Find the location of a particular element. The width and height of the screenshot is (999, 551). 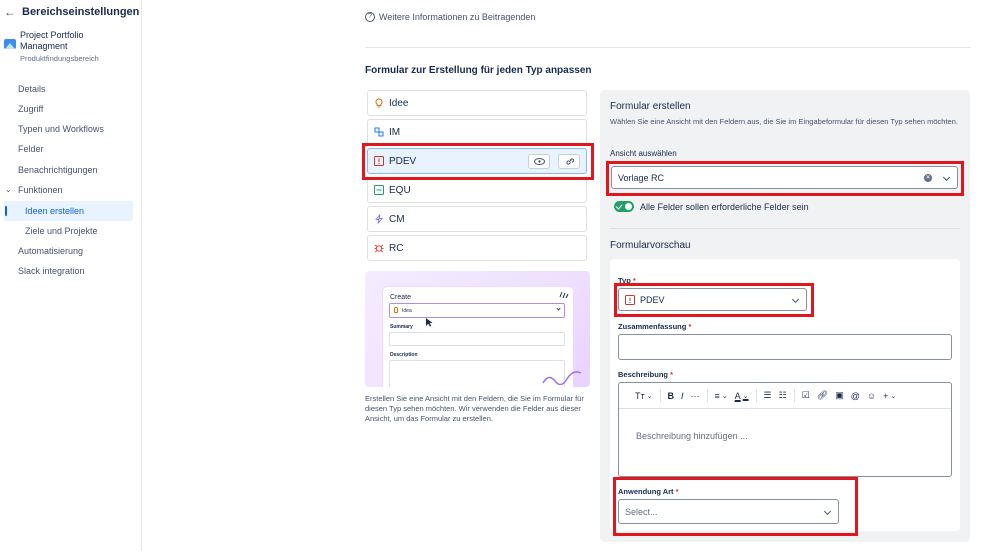

sidebar-item-zugriff: Zugriff is located at coordinates (67, 109).